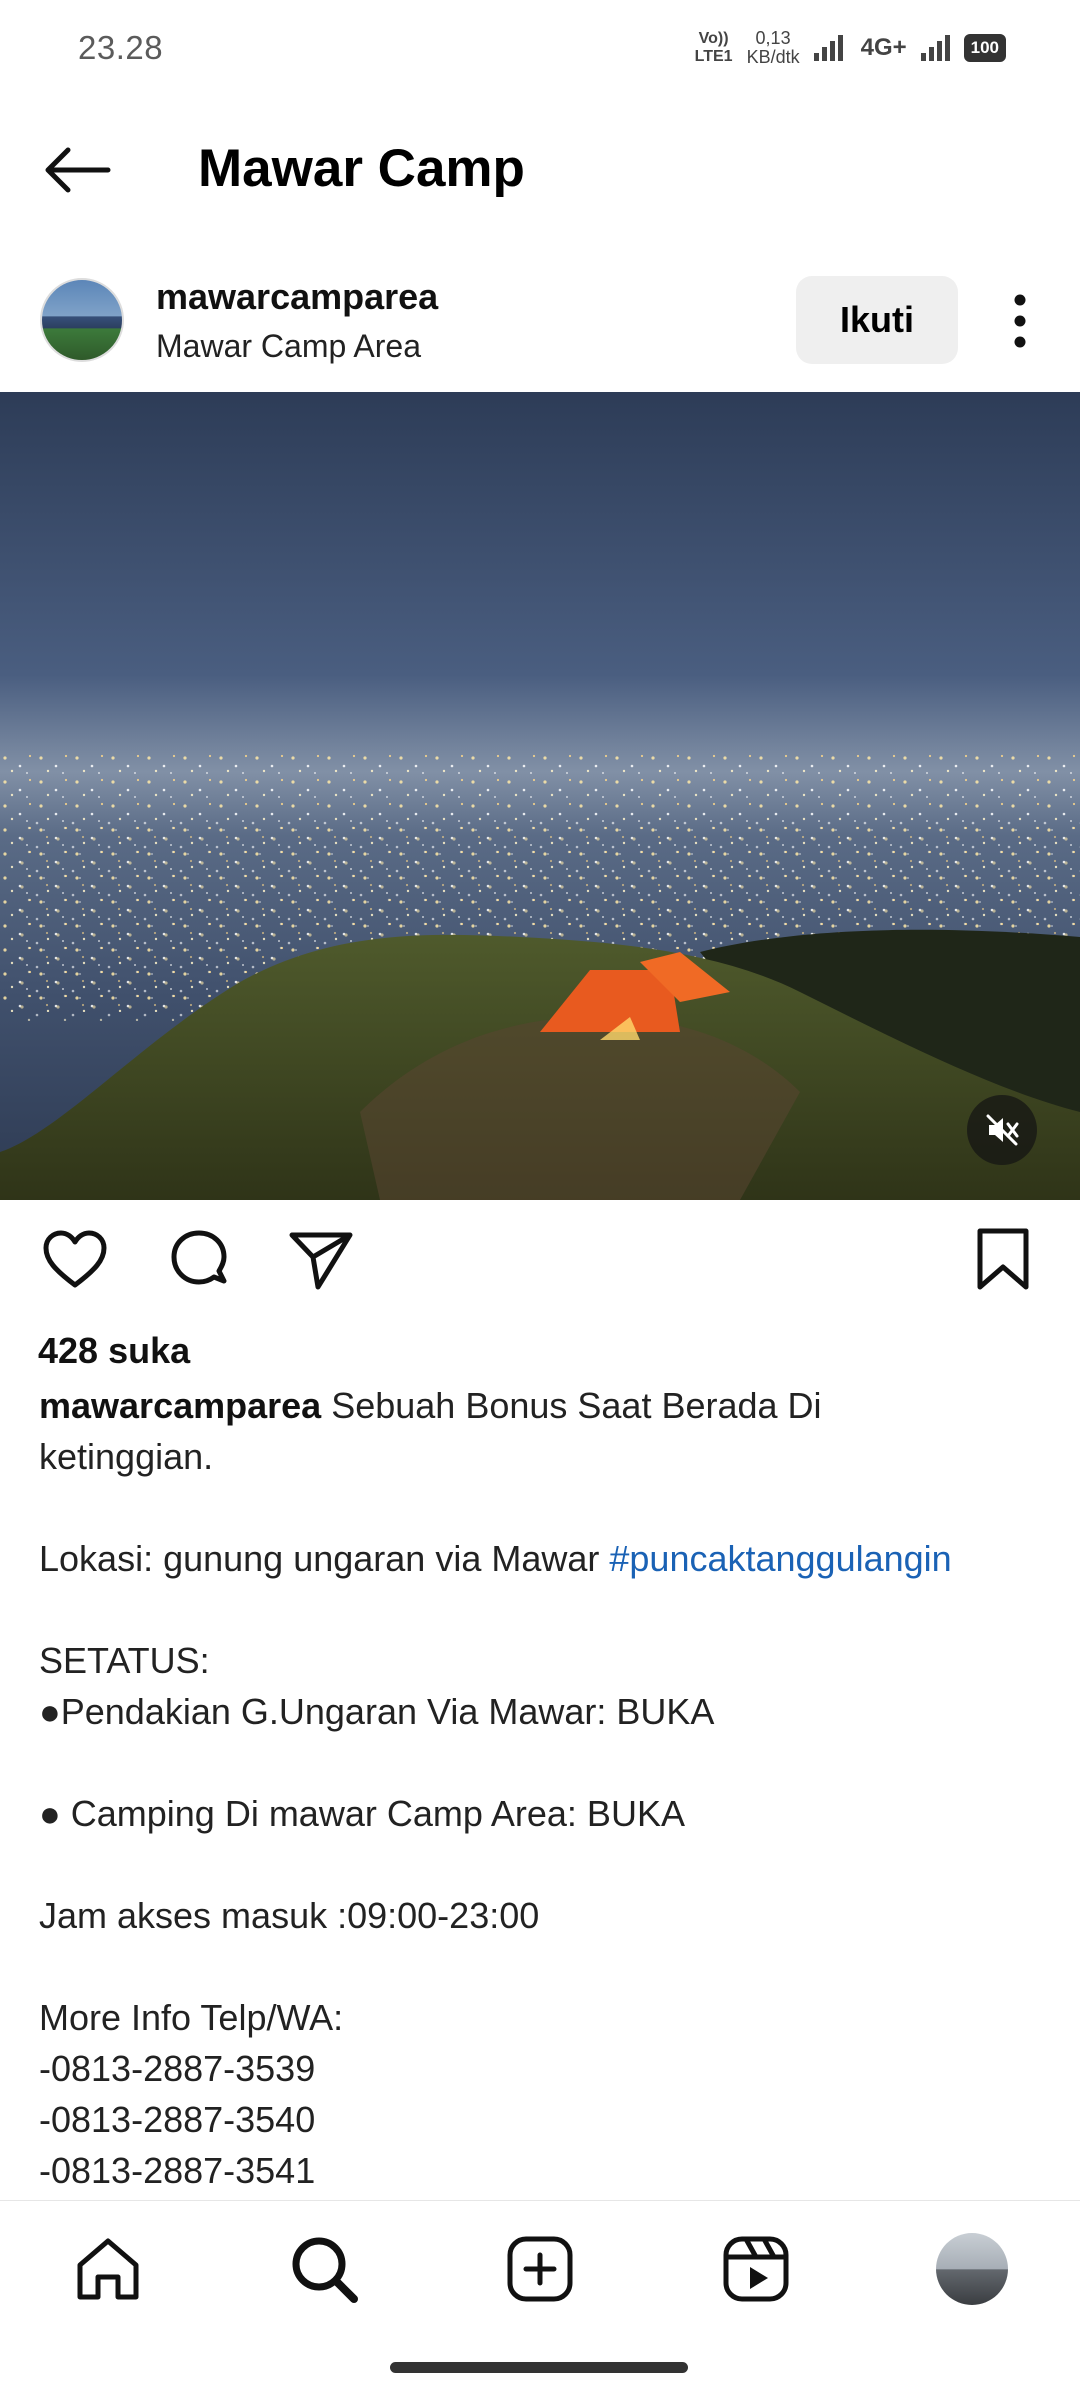 This screenshot has height=2400, width=1080. Describe the element at coordinates (114, 1351) in the screenshot. I see `likes-count: 428 suka` at that location.